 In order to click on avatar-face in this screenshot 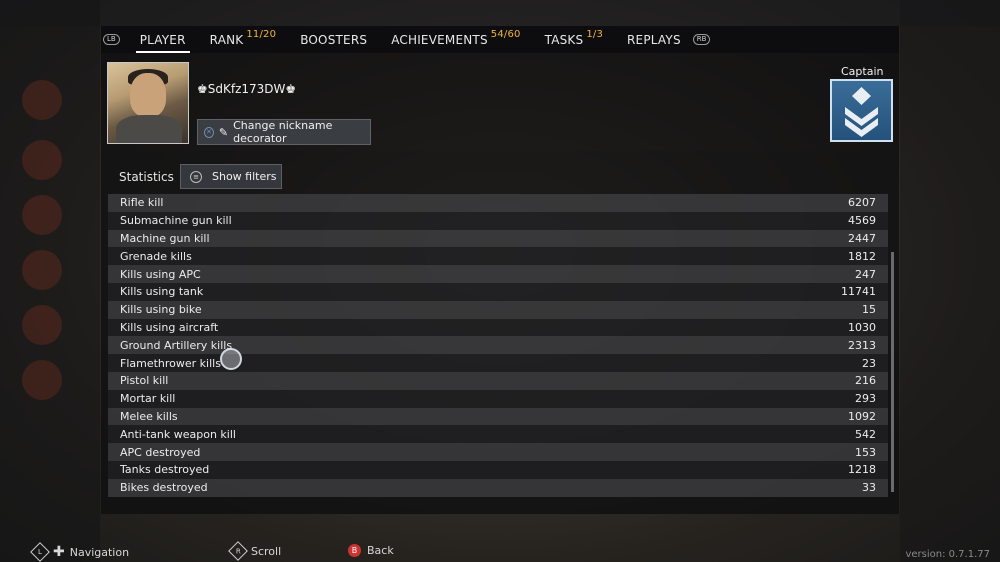, I will do `click(148, 95)`.